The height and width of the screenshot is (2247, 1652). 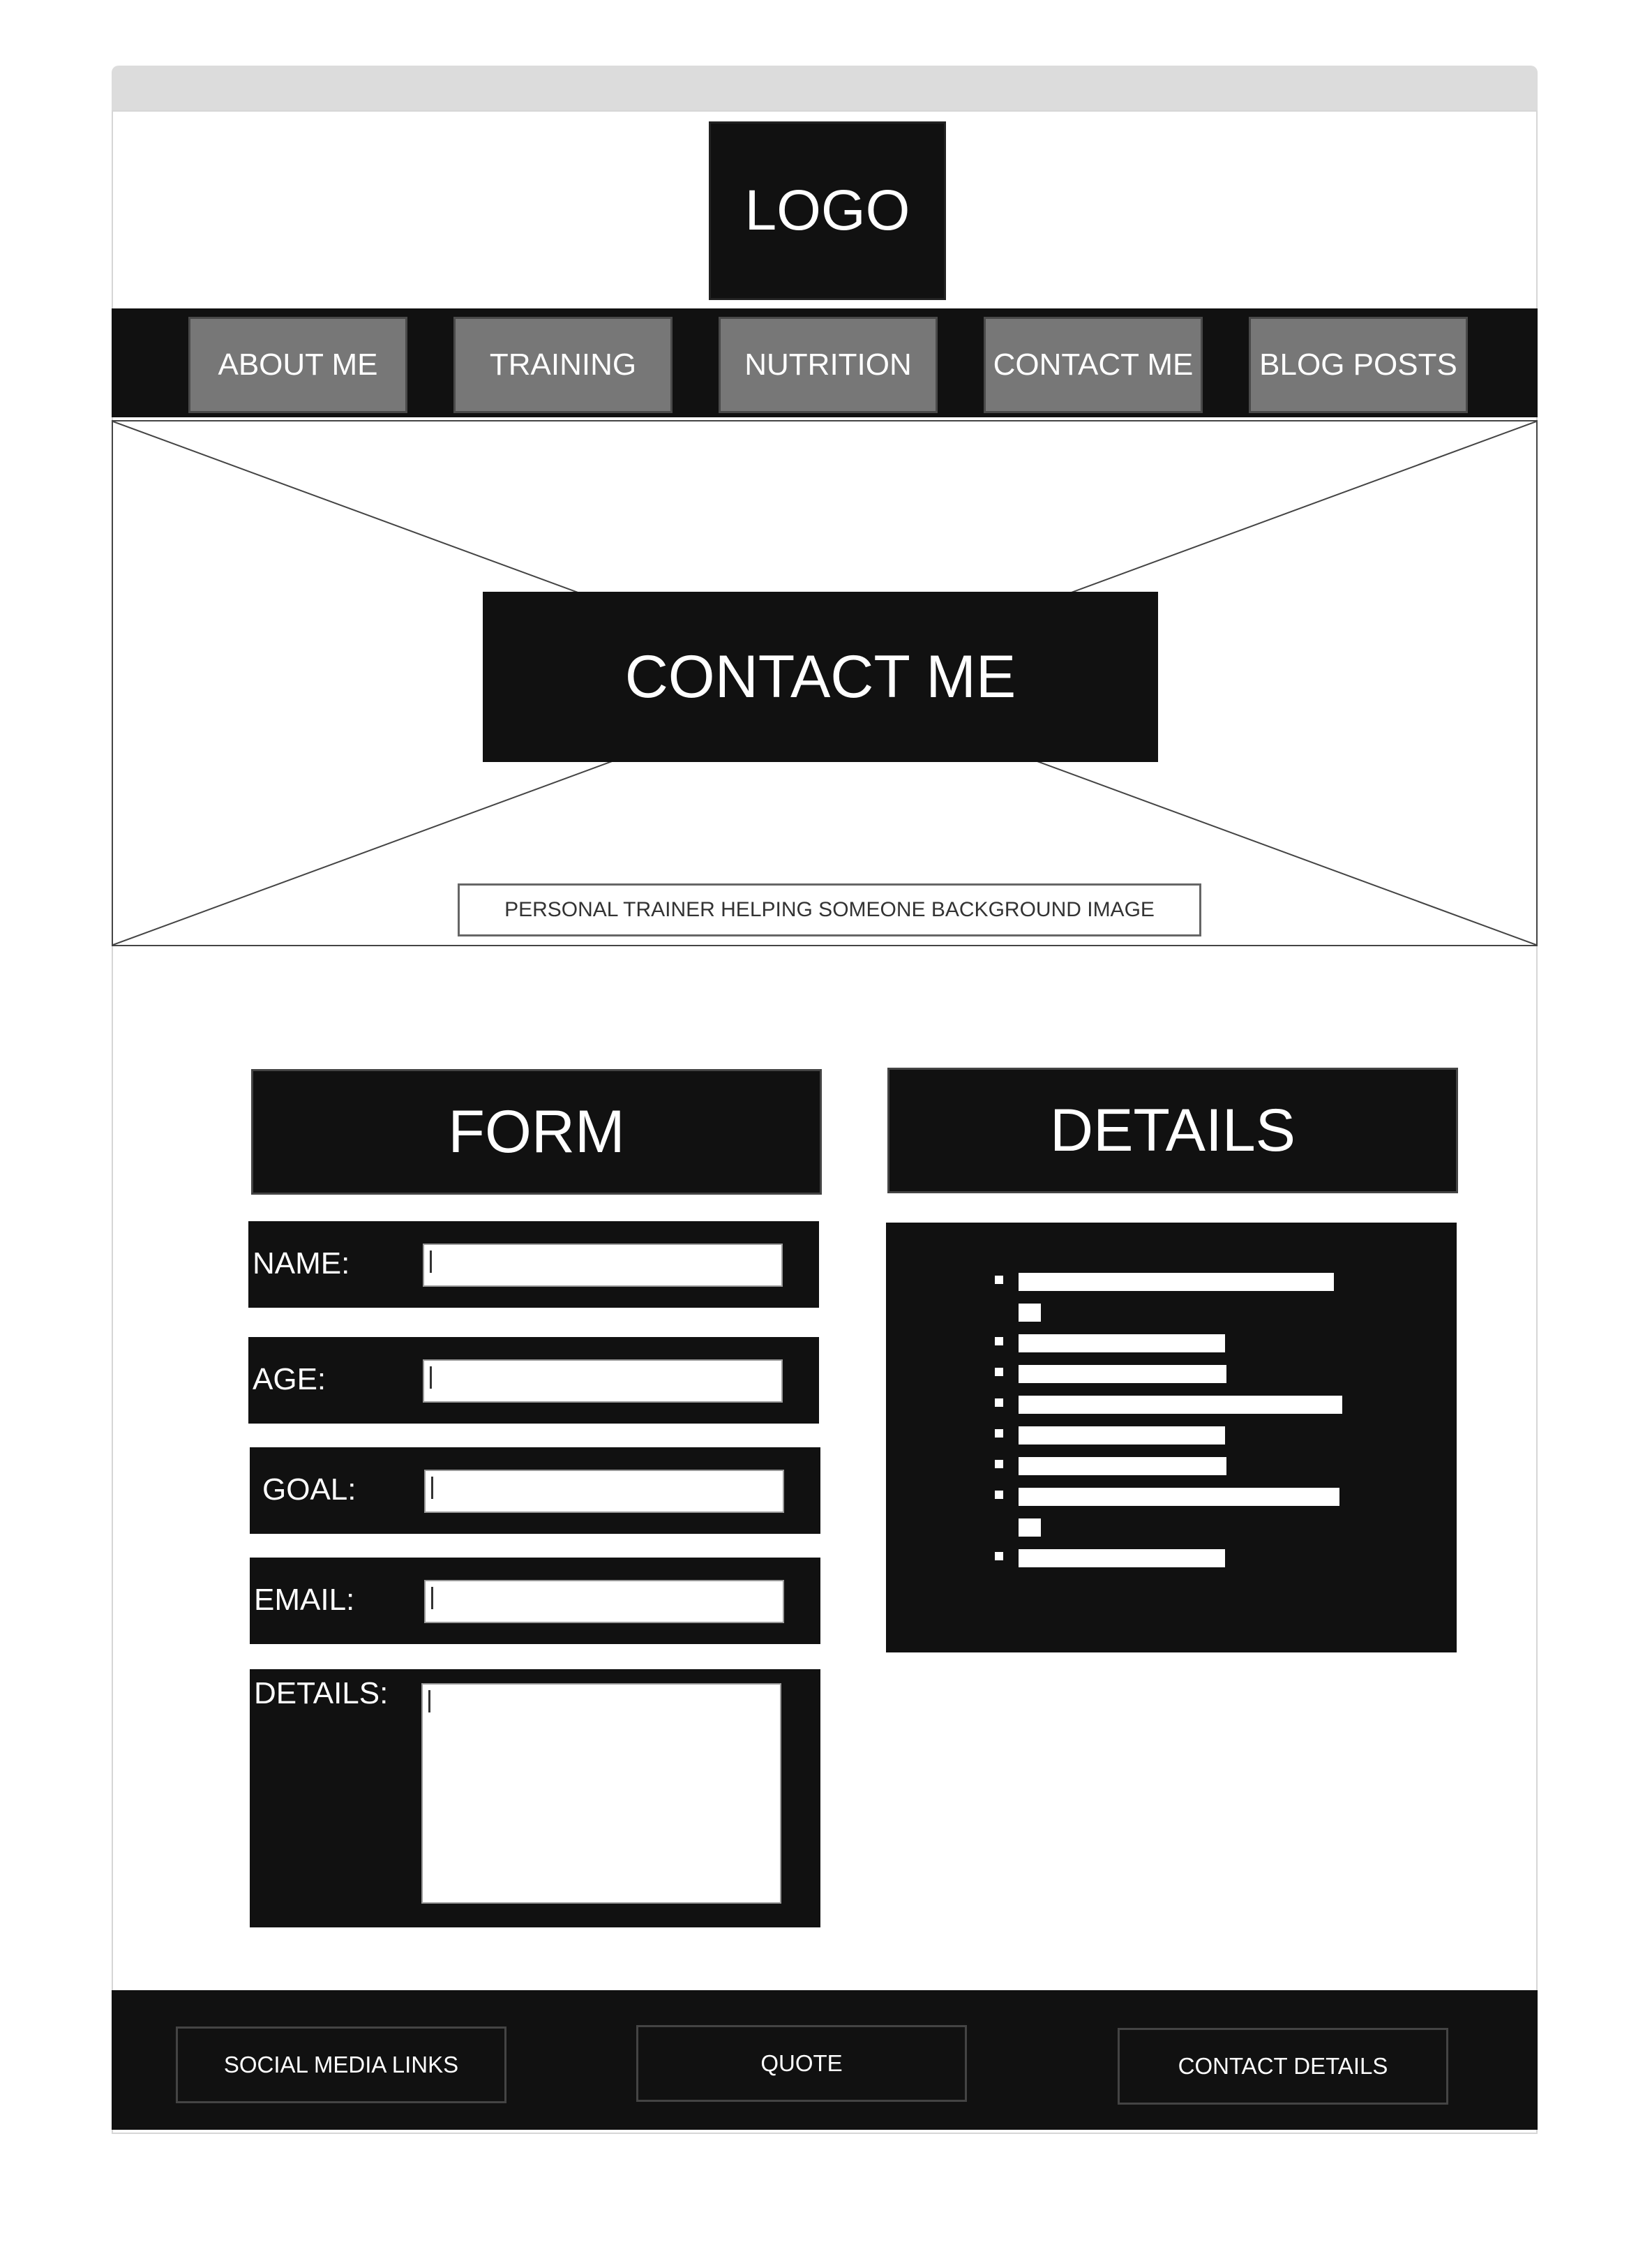 I want to click on age-row: AGE:, so click(x=533, y=1380).